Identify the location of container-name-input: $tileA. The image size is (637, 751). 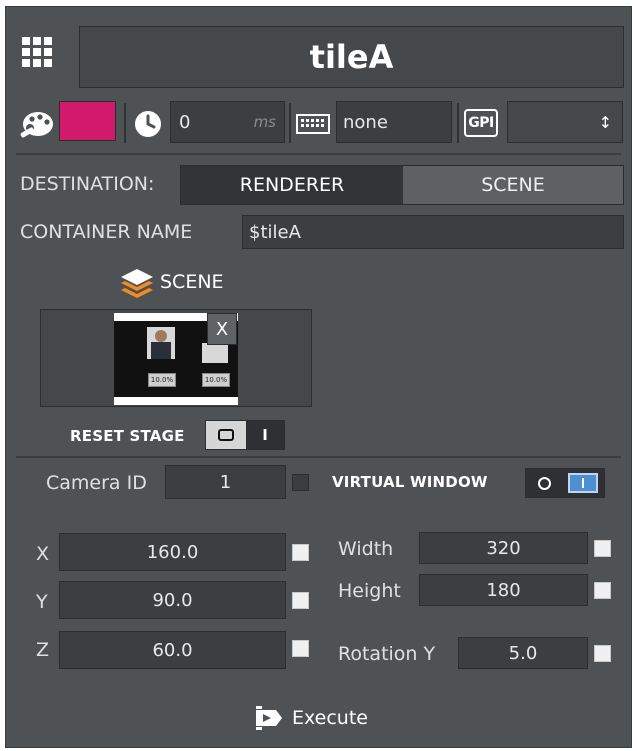
(433, 232).